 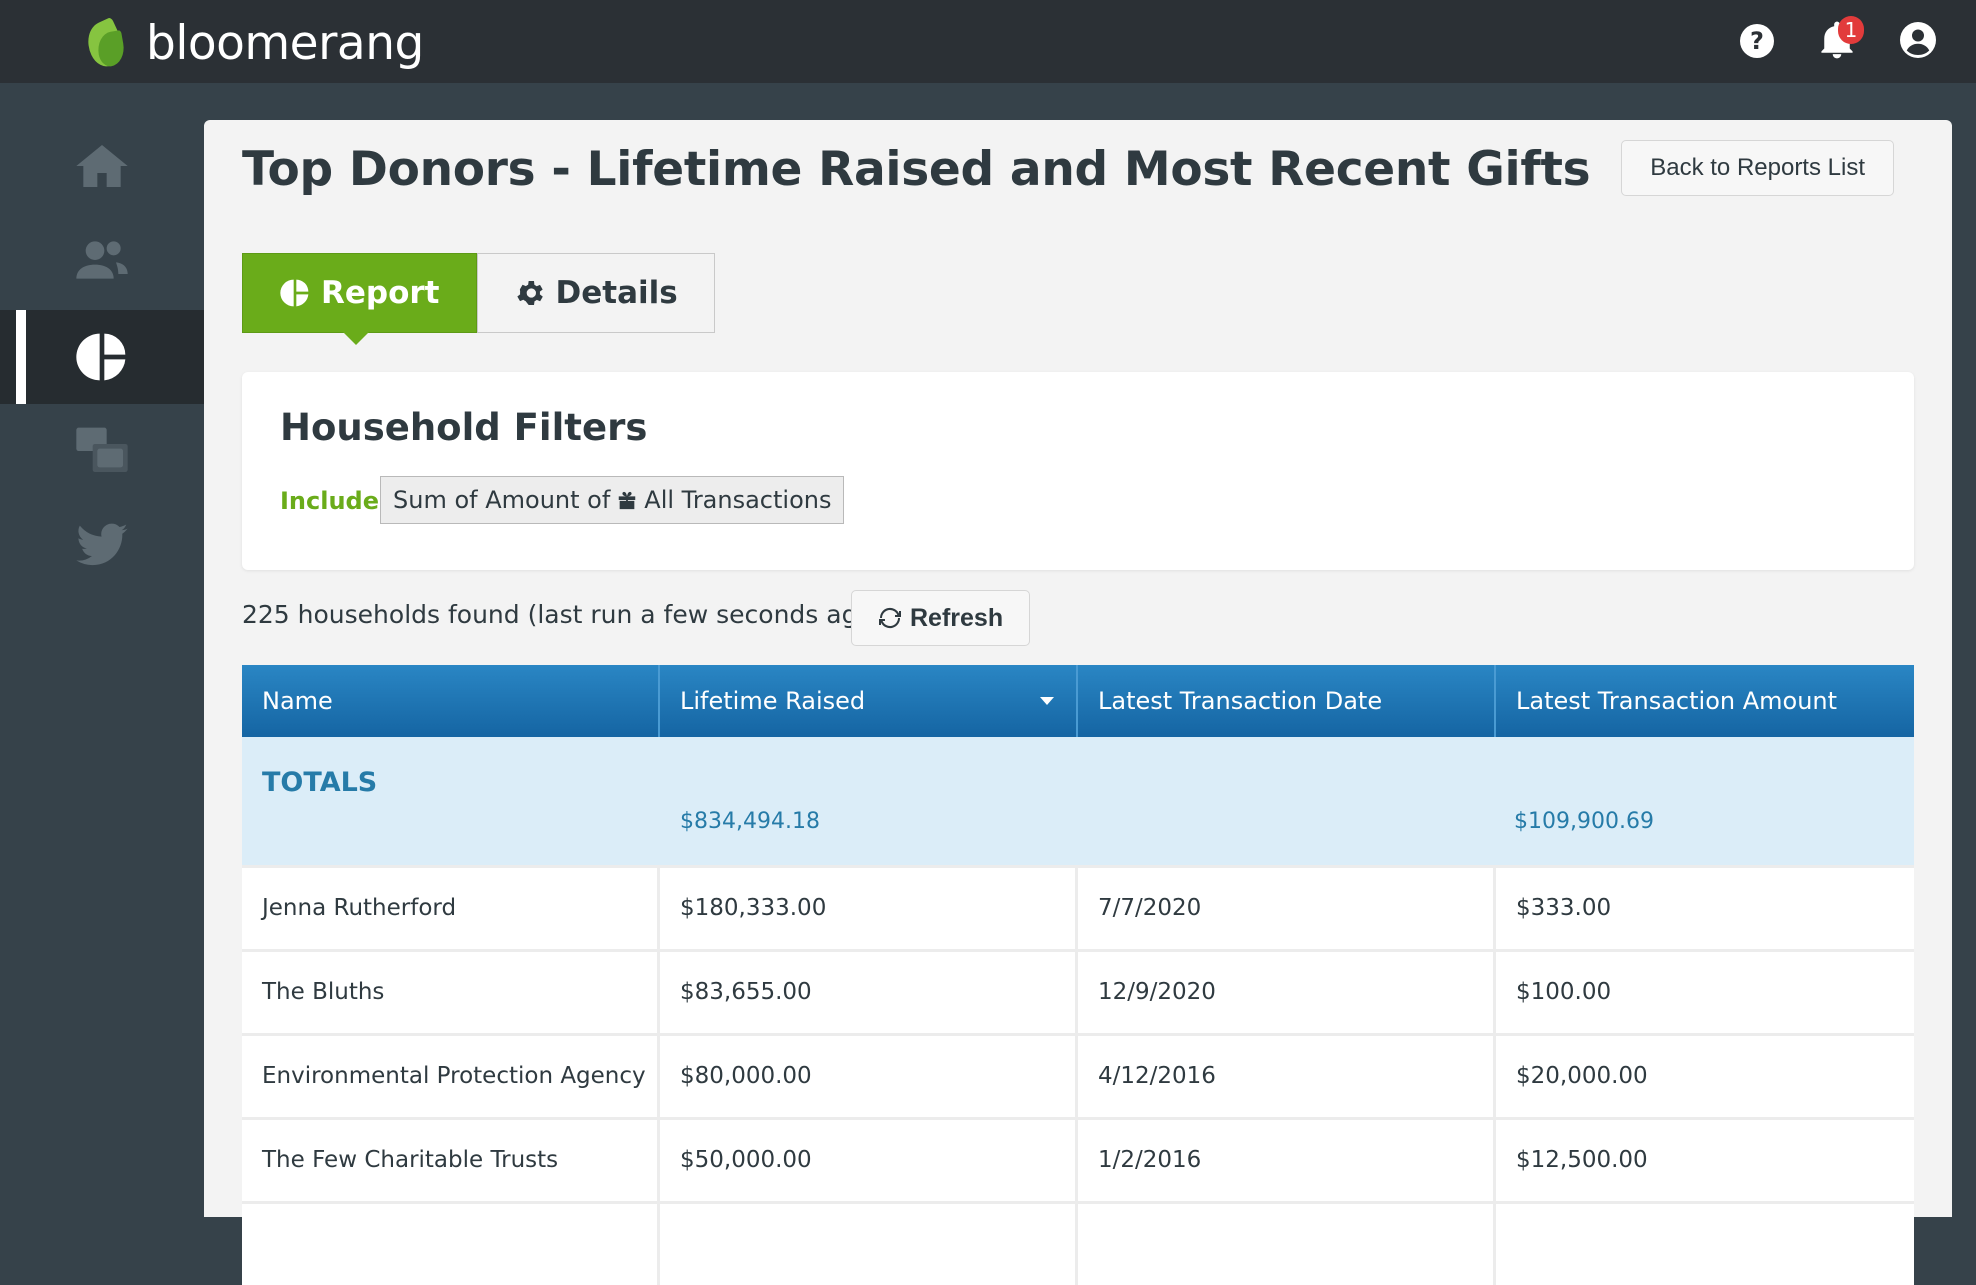 What do you see at coordinates (1287, 1244) in the screenshot?
I see `cell-latest-date` at bounding box center [1287, 1244].